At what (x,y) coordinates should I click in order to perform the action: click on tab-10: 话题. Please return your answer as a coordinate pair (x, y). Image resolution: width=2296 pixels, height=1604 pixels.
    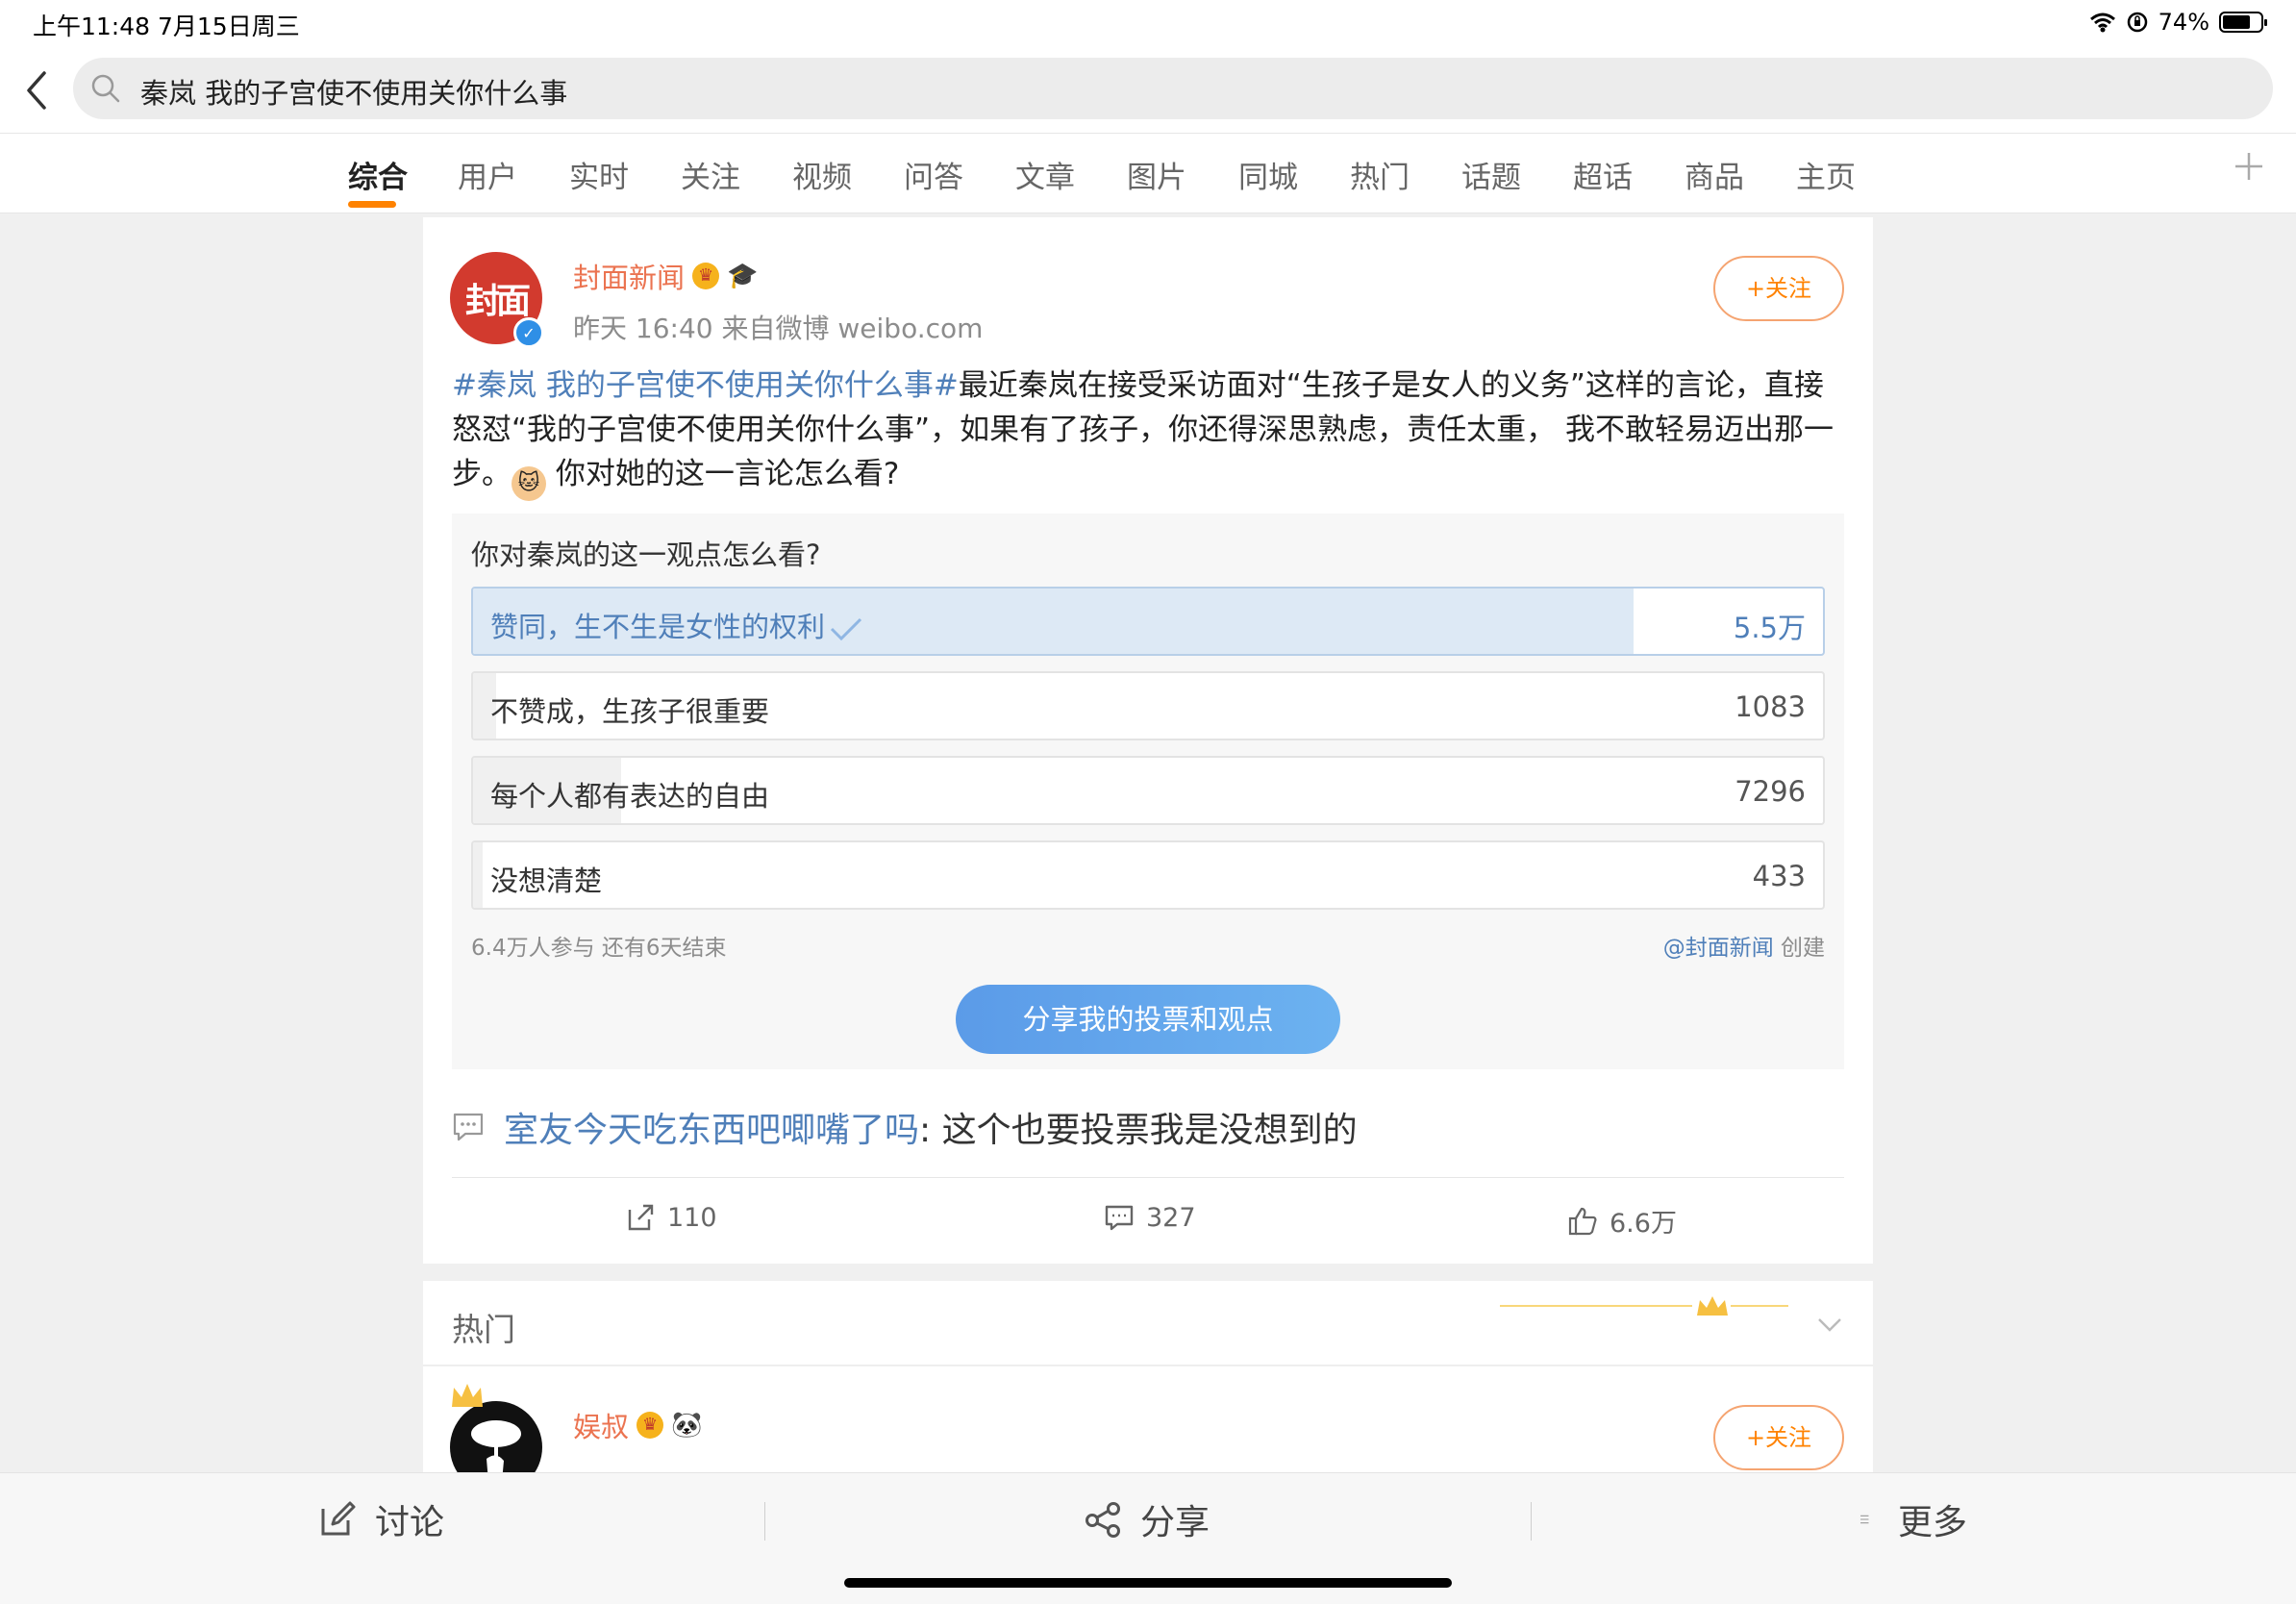
    Looking at the image, I should click on (1491, 174).